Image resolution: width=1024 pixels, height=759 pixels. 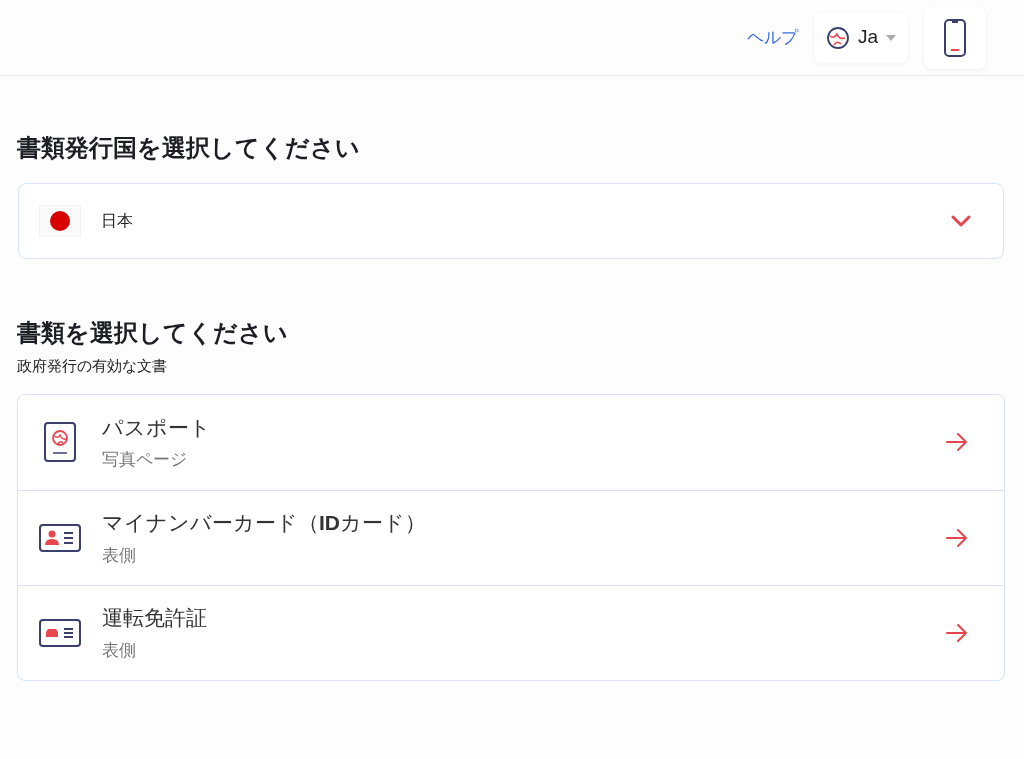 I want to click on chevron-down-icon, so click(x=961, y=221).